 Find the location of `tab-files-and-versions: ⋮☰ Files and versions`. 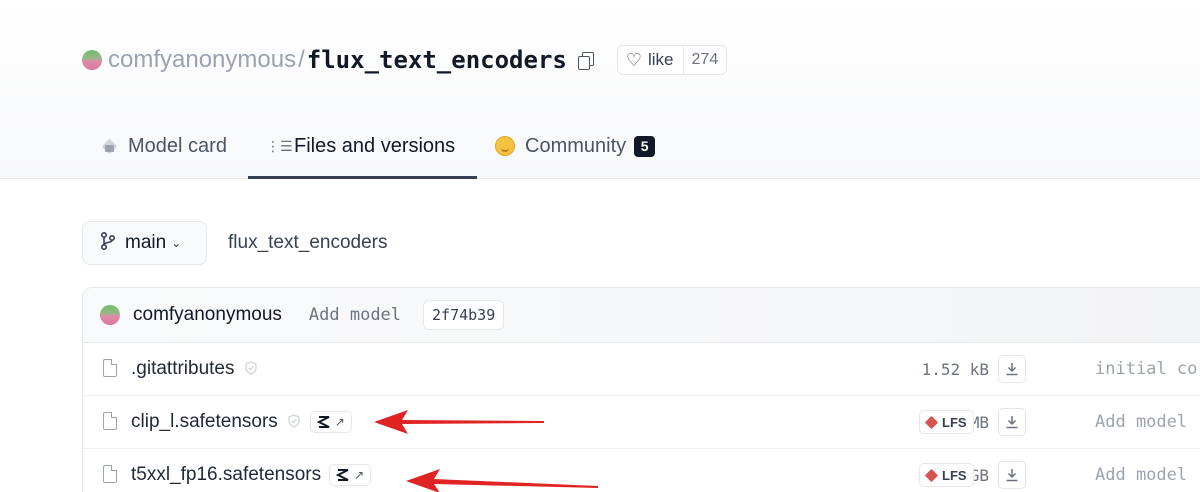

tab-files-and-versions: ⋮☰ Files and versions is located at coordinates (362, 146).